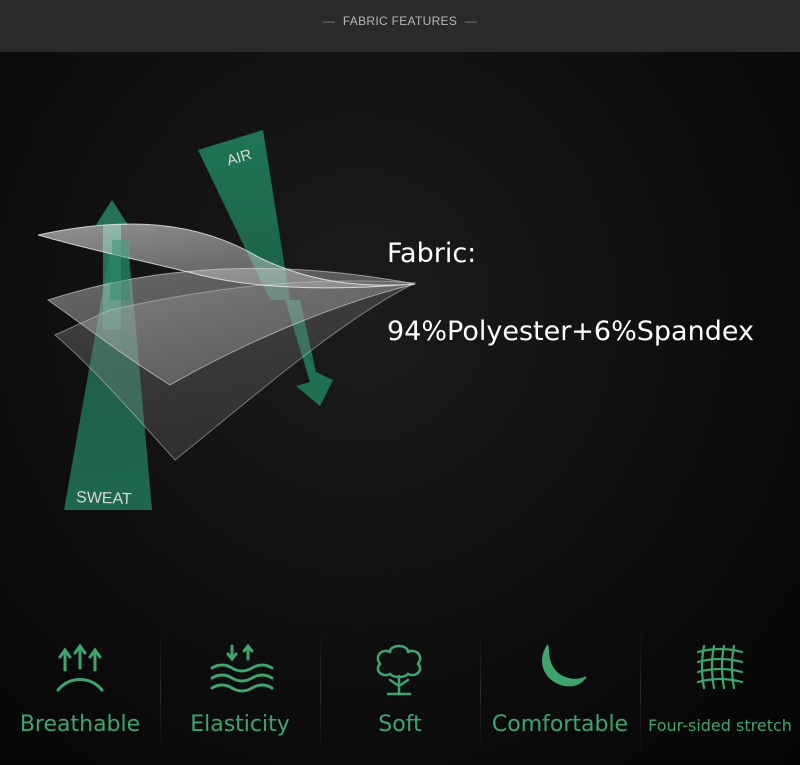 The height and width of the screenshot is (765, 800). Describe the element at coordinates (80, 693) in the screenshot. I see `feature-breathable: Breathable` at that location.